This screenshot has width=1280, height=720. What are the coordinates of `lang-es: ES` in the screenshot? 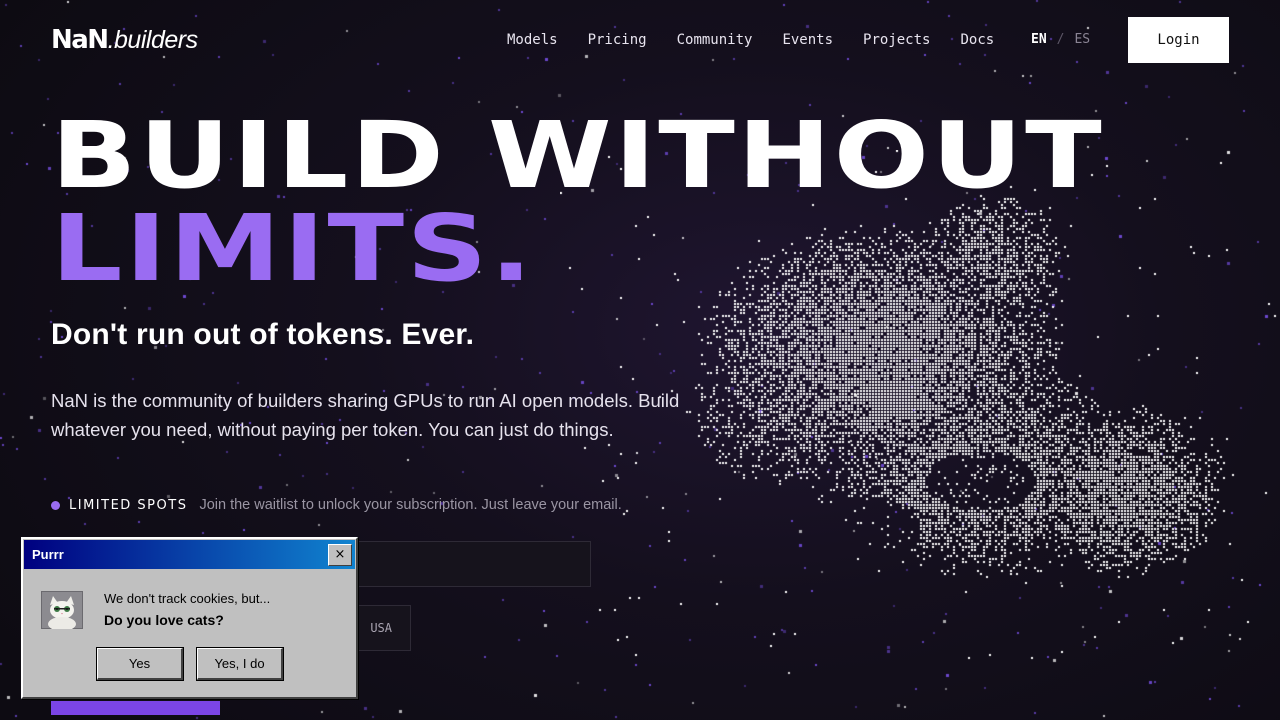 It's located at (1082, 40).